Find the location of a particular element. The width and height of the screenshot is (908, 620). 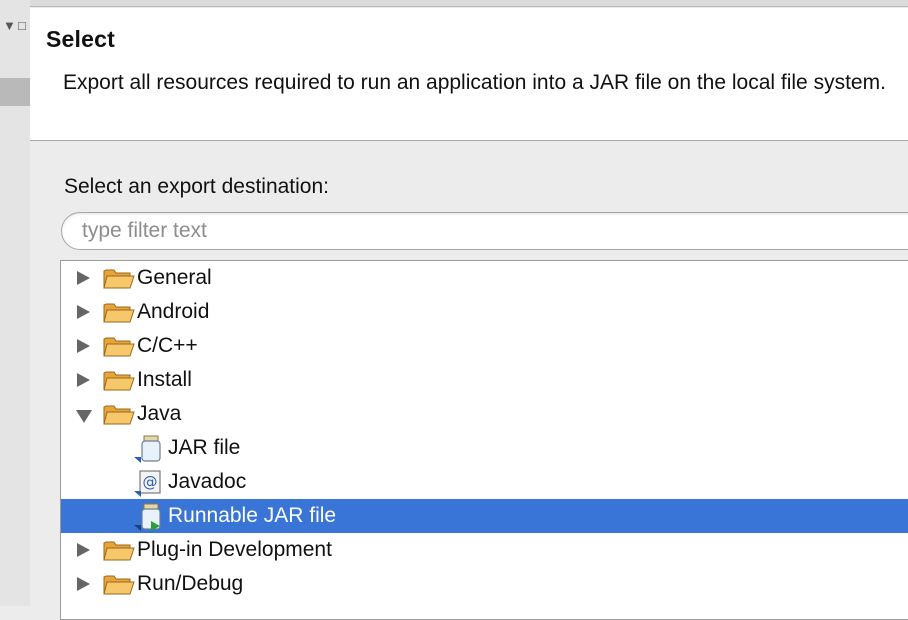

tree-item-label: Runnable JAR file is located at coordinates (252, 515).